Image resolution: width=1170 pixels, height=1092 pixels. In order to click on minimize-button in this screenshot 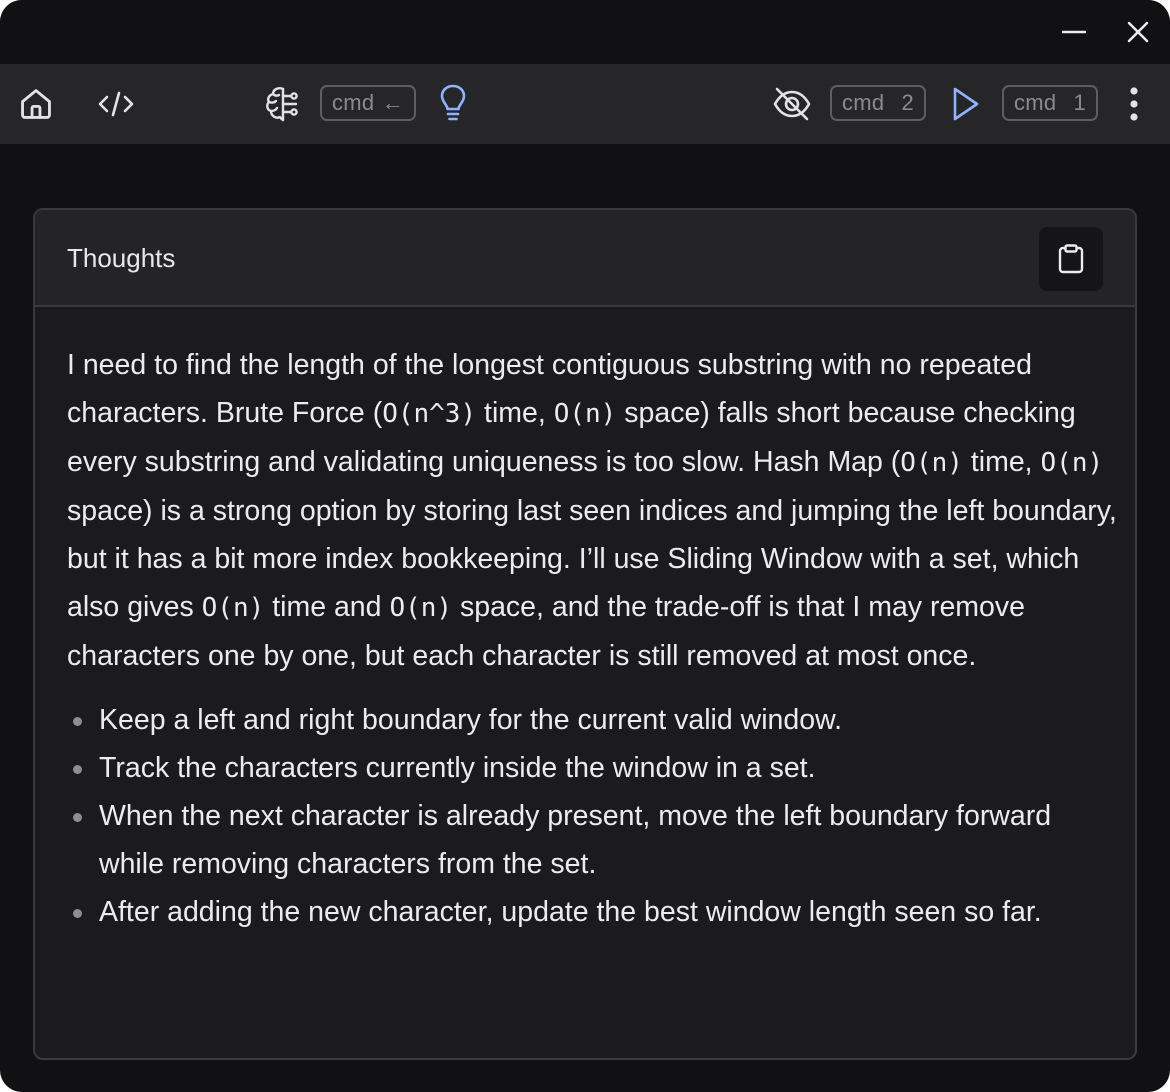, I will do `click(1074, 32)`.